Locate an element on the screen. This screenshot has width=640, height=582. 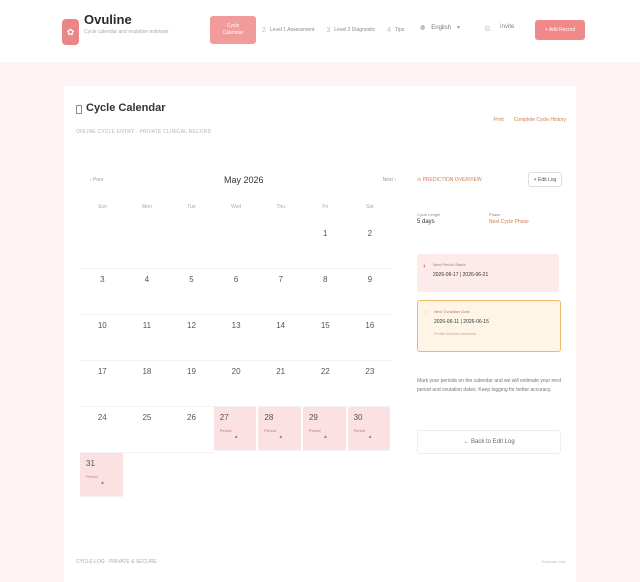
calendar-day-cell: 3 is located at coordinates (102, 292).